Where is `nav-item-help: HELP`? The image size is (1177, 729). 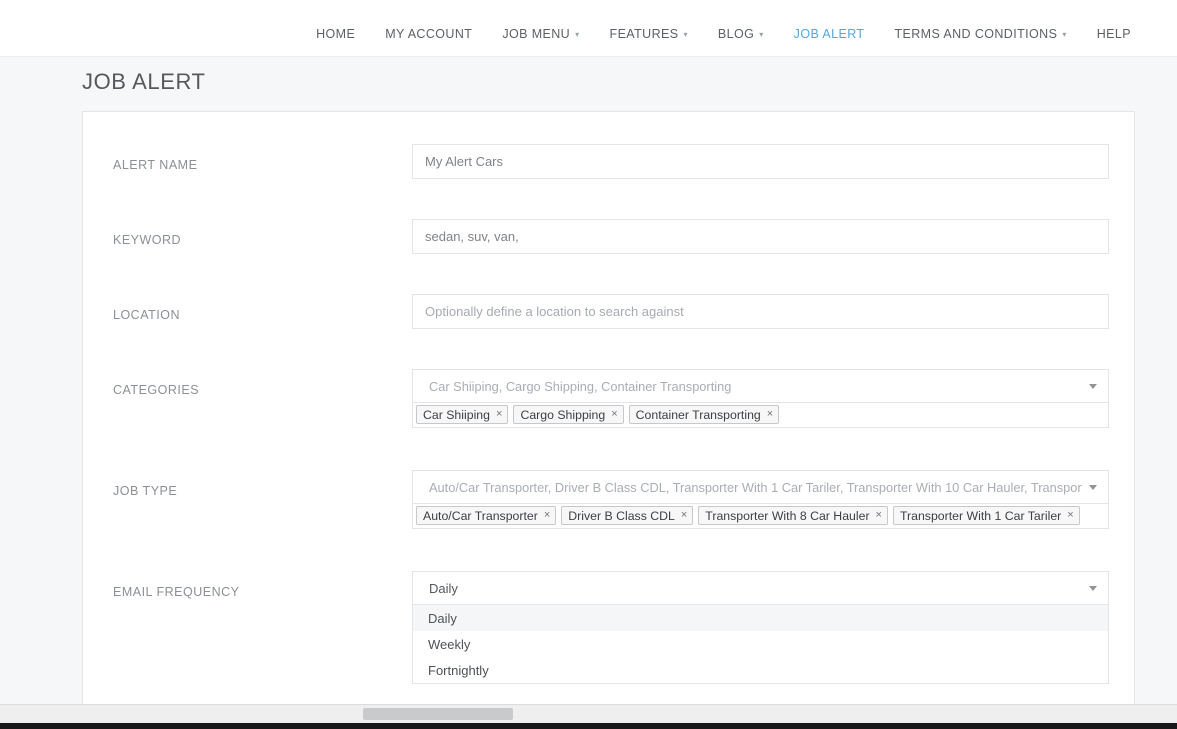 nav-item-help: HELP is located at coordinates (1114, 34).